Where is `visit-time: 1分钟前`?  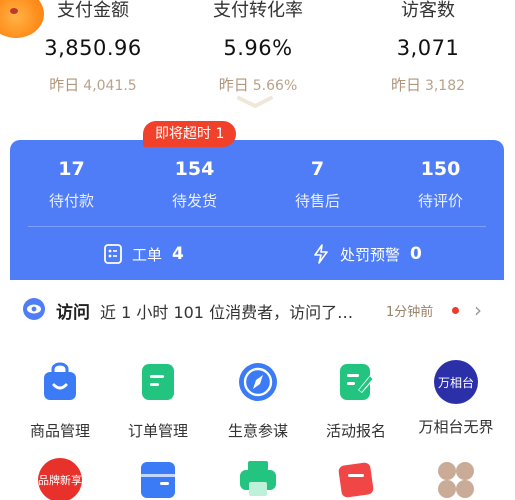 visit-time: 1分钟前 is located at coordinates (410, 312).